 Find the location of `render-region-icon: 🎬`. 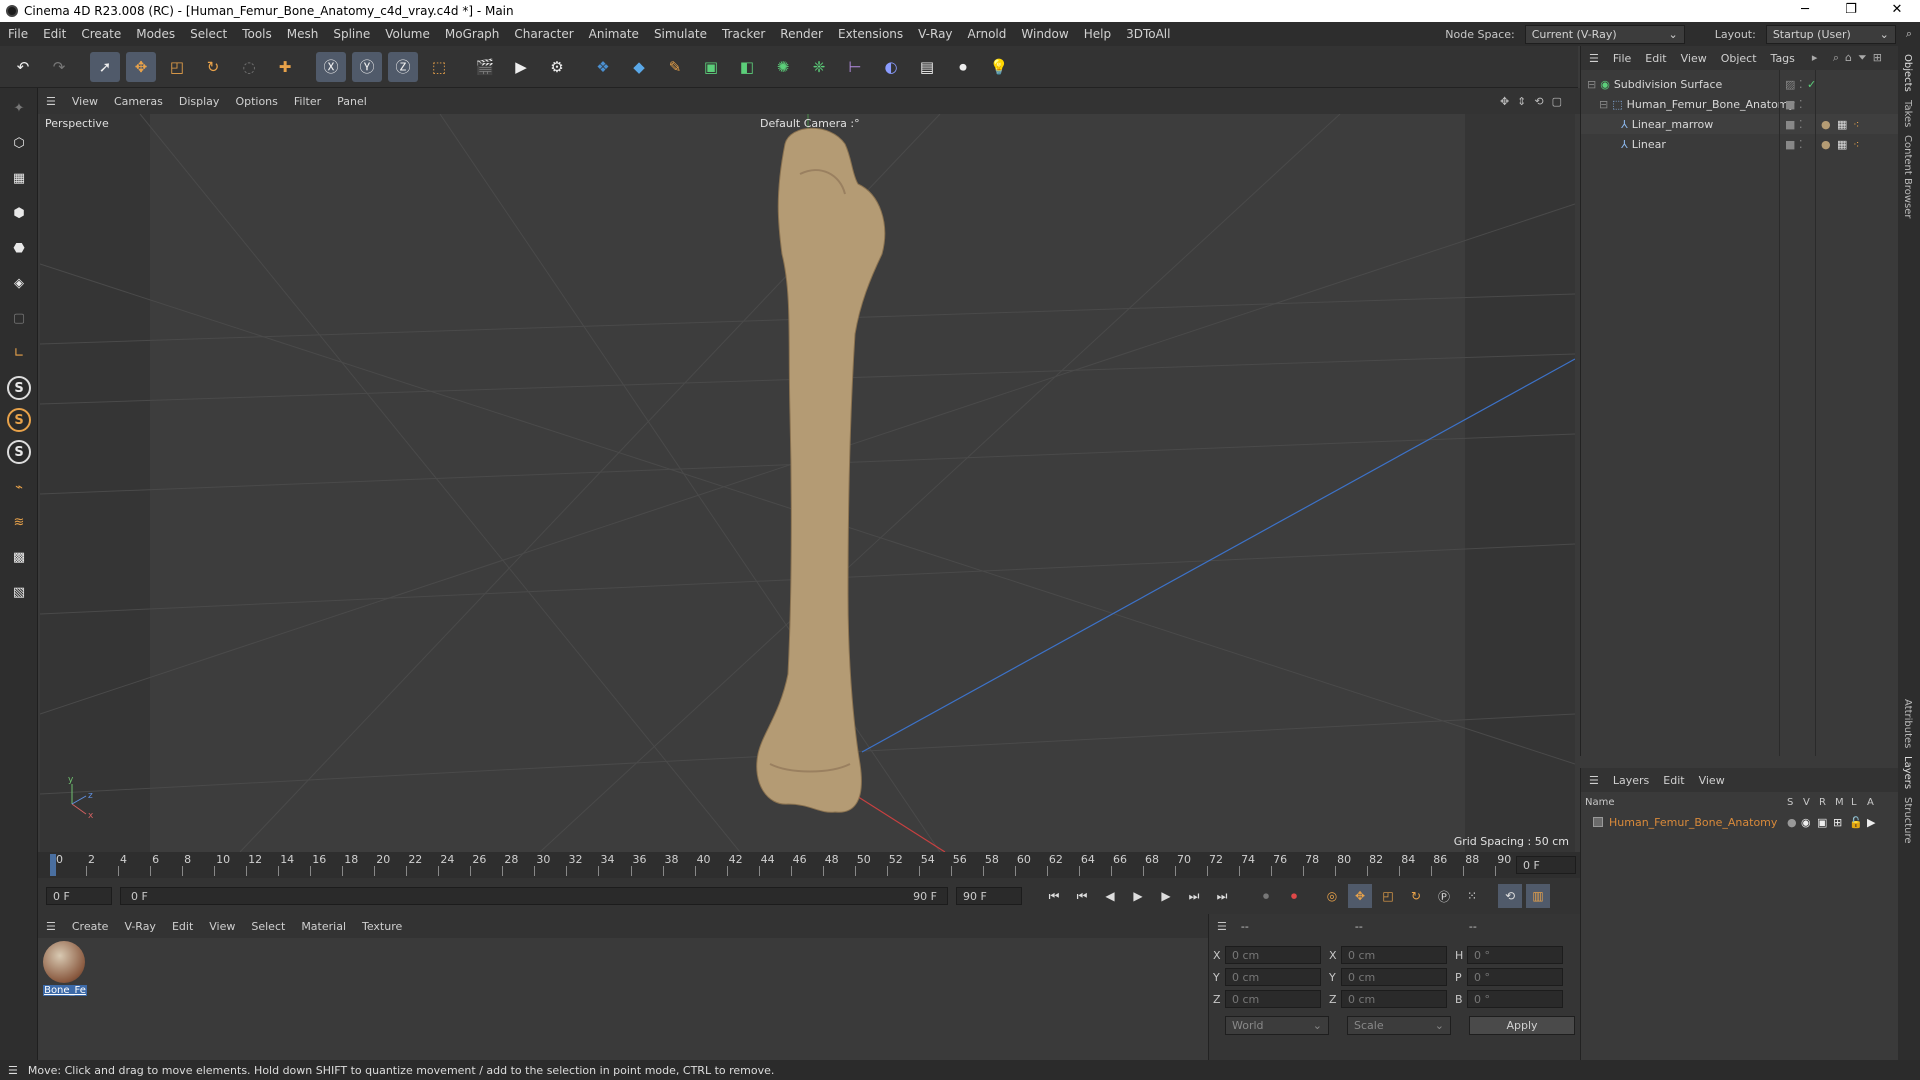

render-region-icon: 🎬 is located at coordinates (485, 67).